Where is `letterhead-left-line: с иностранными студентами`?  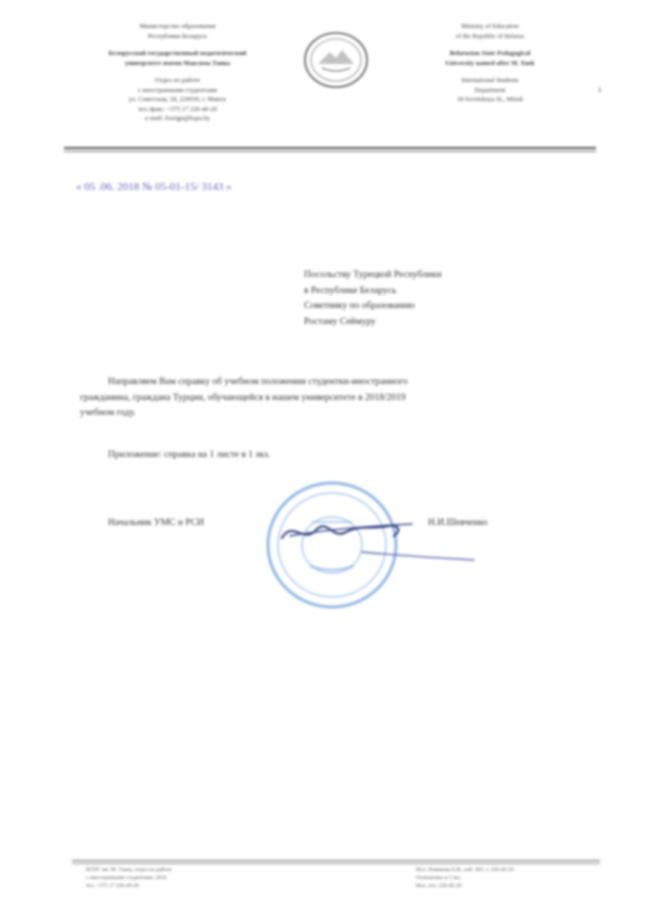
letterhead-left-line: с иностранными студентами is located at coordinates (177, 90).